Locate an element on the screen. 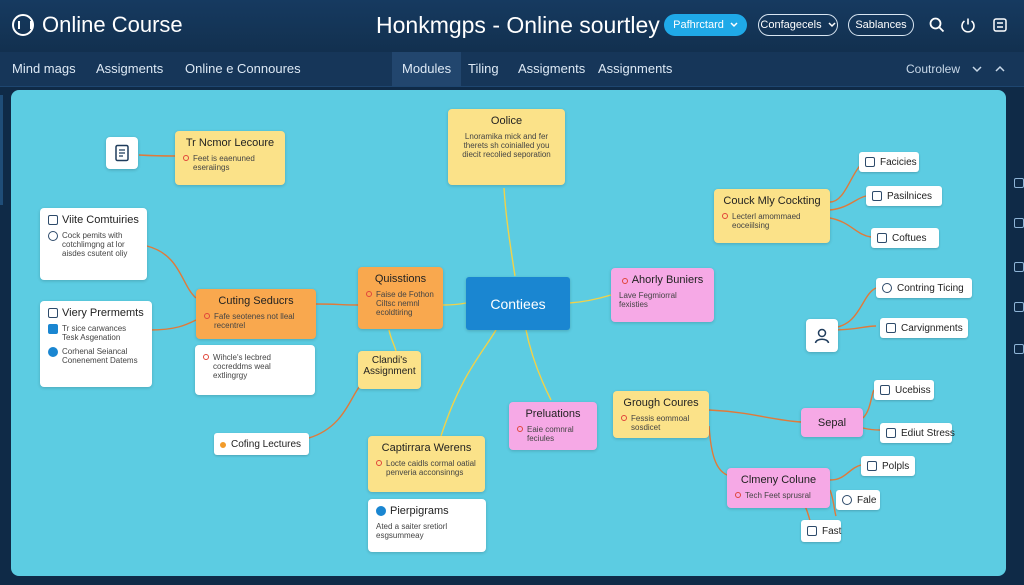 The width and height of the screenshot is (1024, 585). leaf-contring-ticing: Contring Ticing is located at coordinates (924, 288).